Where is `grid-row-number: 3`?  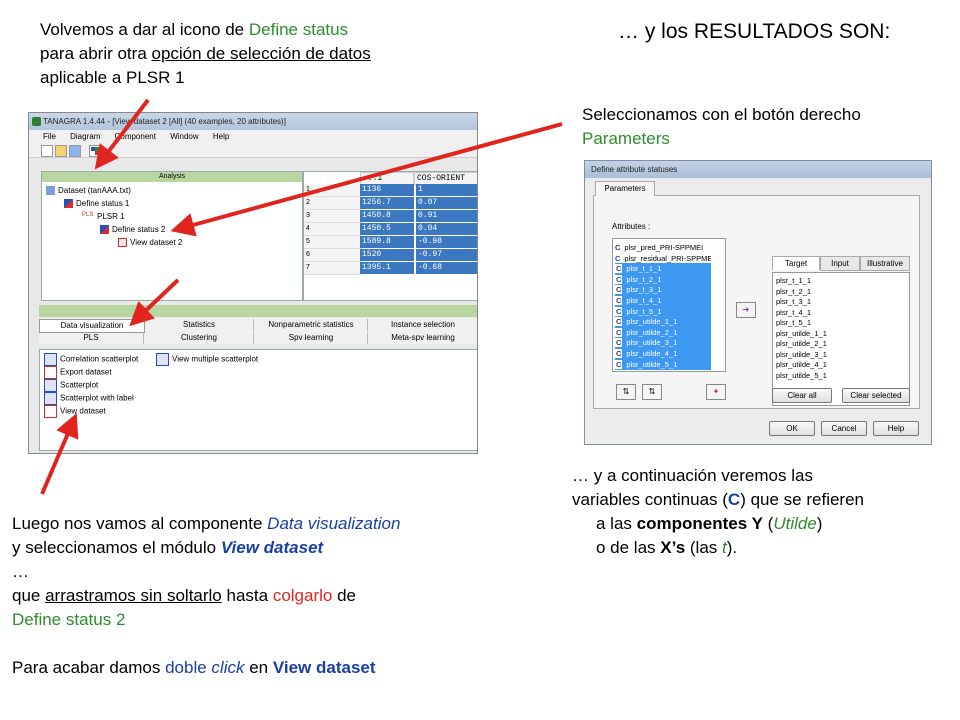 grid-row-number: 3 is located at coordinates (333, 216).